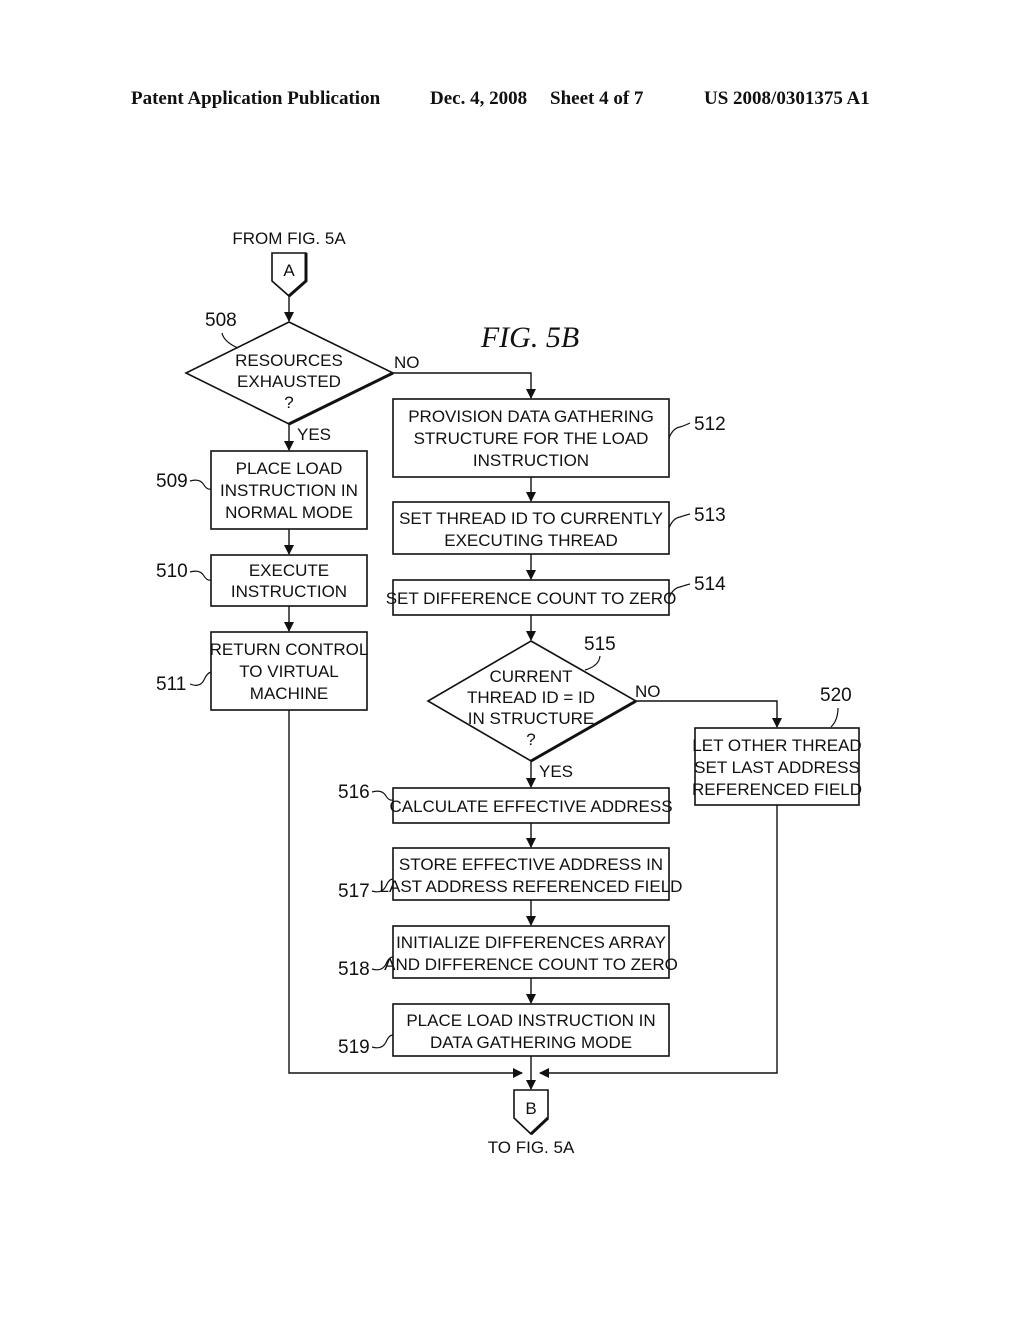 The height and width of the screenshot is (1320, 1024). Describe the element at coordinates (354, 792) in the screenshot. I see `ref-516: 516` at that location.